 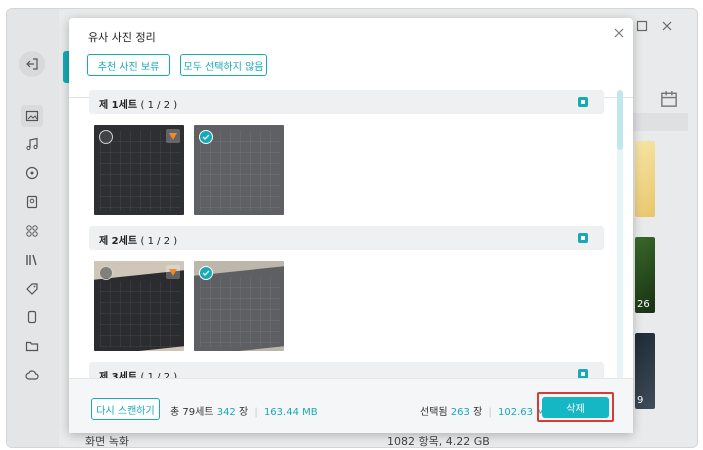 What do you see at coordinates (192, 412) in the screenshot?
I see `total-sets: 총 79세트` at bounding box center [192, 412].